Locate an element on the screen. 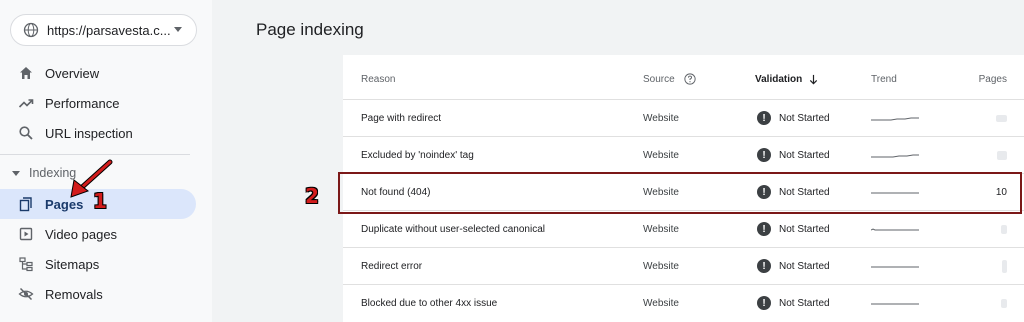 The width and height of the screenshot is (1024, 322). row-reason: Blocked due to other 4xx issue is located at coordinates (429, 303).